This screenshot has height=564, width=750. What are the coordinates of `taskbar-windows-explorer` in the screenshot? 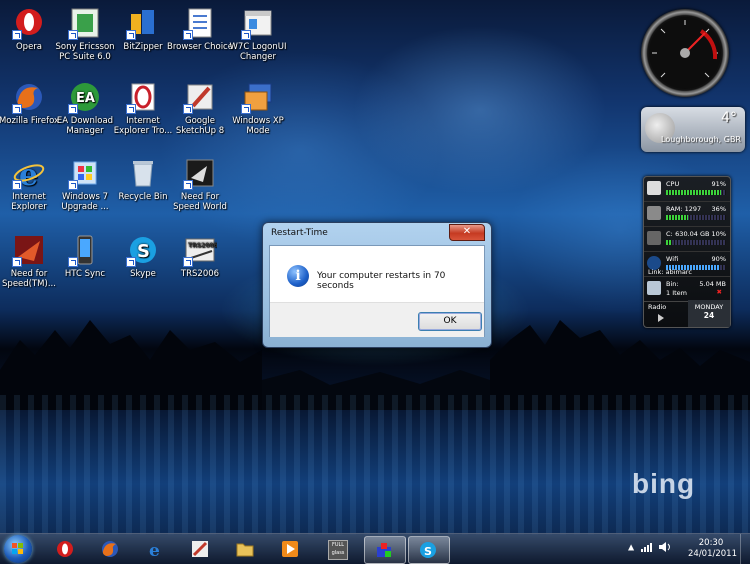 It's located at (245, 549).